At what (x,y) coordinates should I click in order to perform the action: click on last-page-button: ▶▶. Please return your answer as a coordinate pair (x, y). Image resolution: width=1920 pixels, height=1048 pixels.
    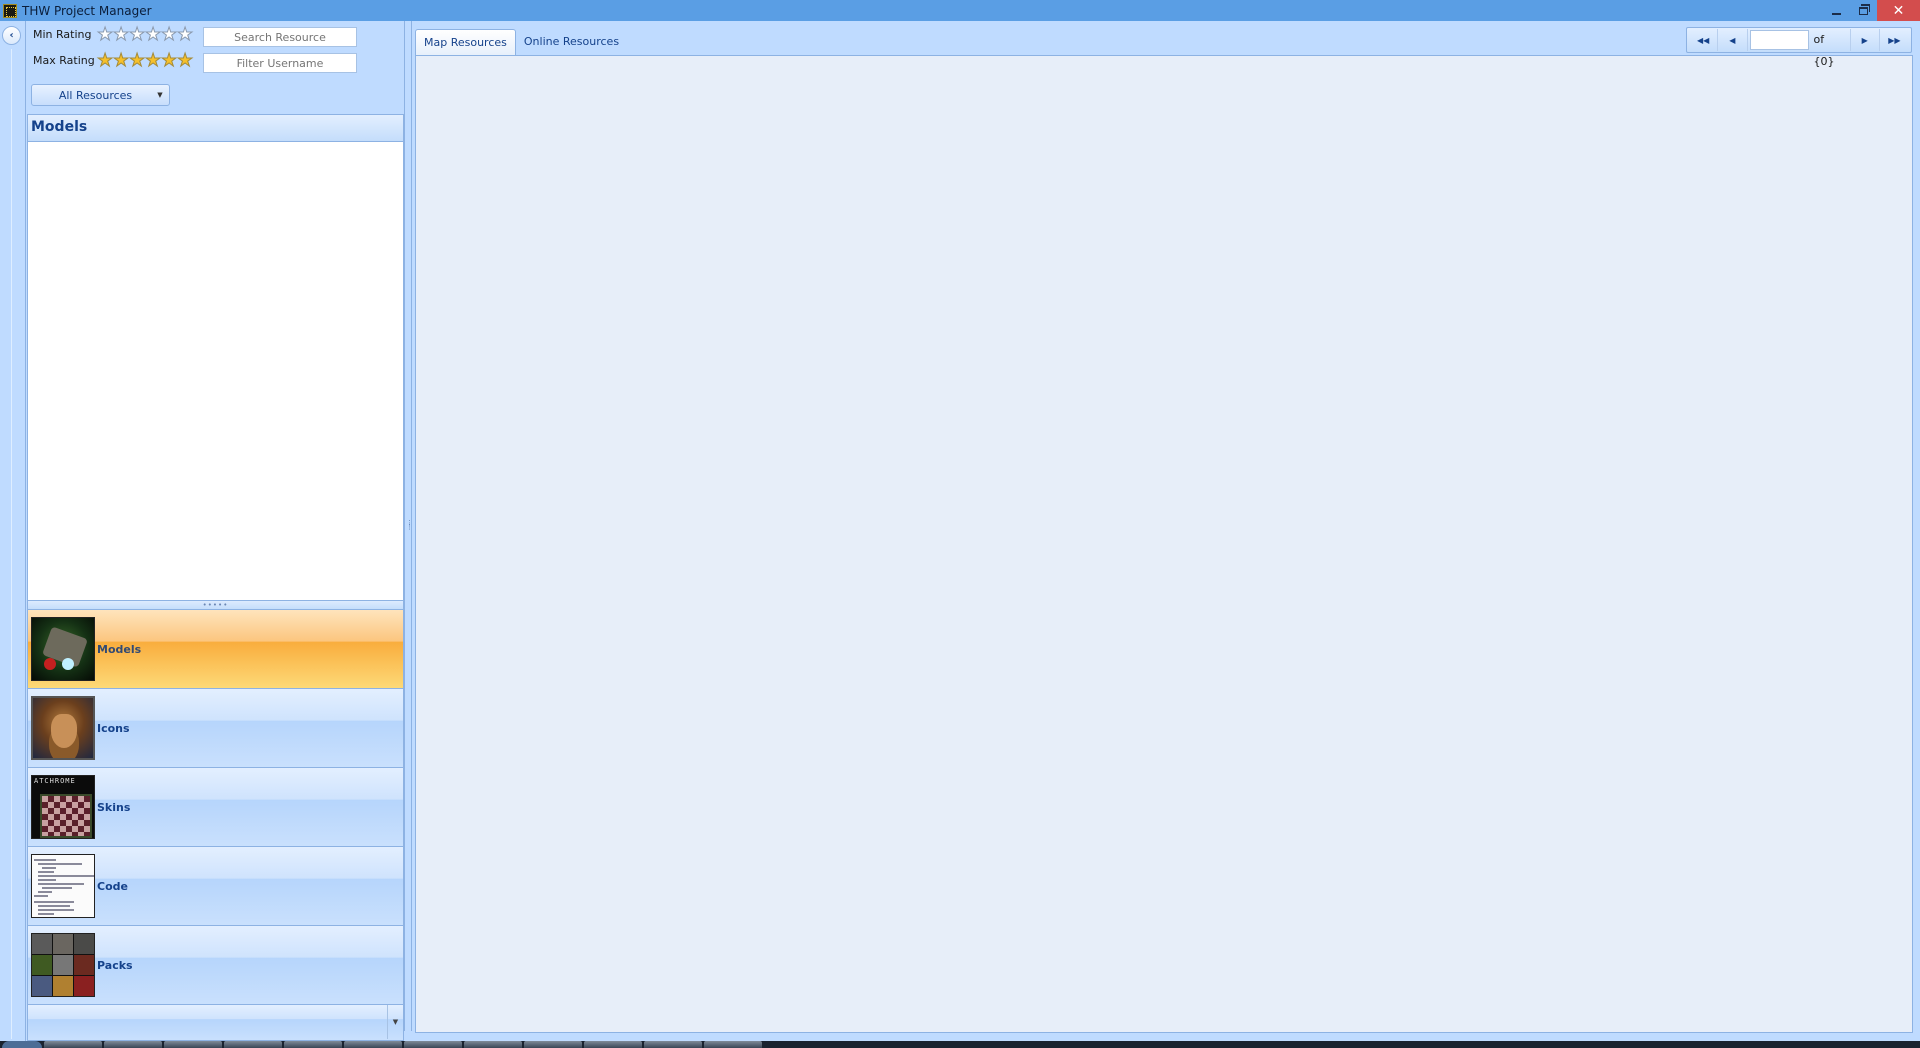
    Looking at the image, I should click on (1894, 40).